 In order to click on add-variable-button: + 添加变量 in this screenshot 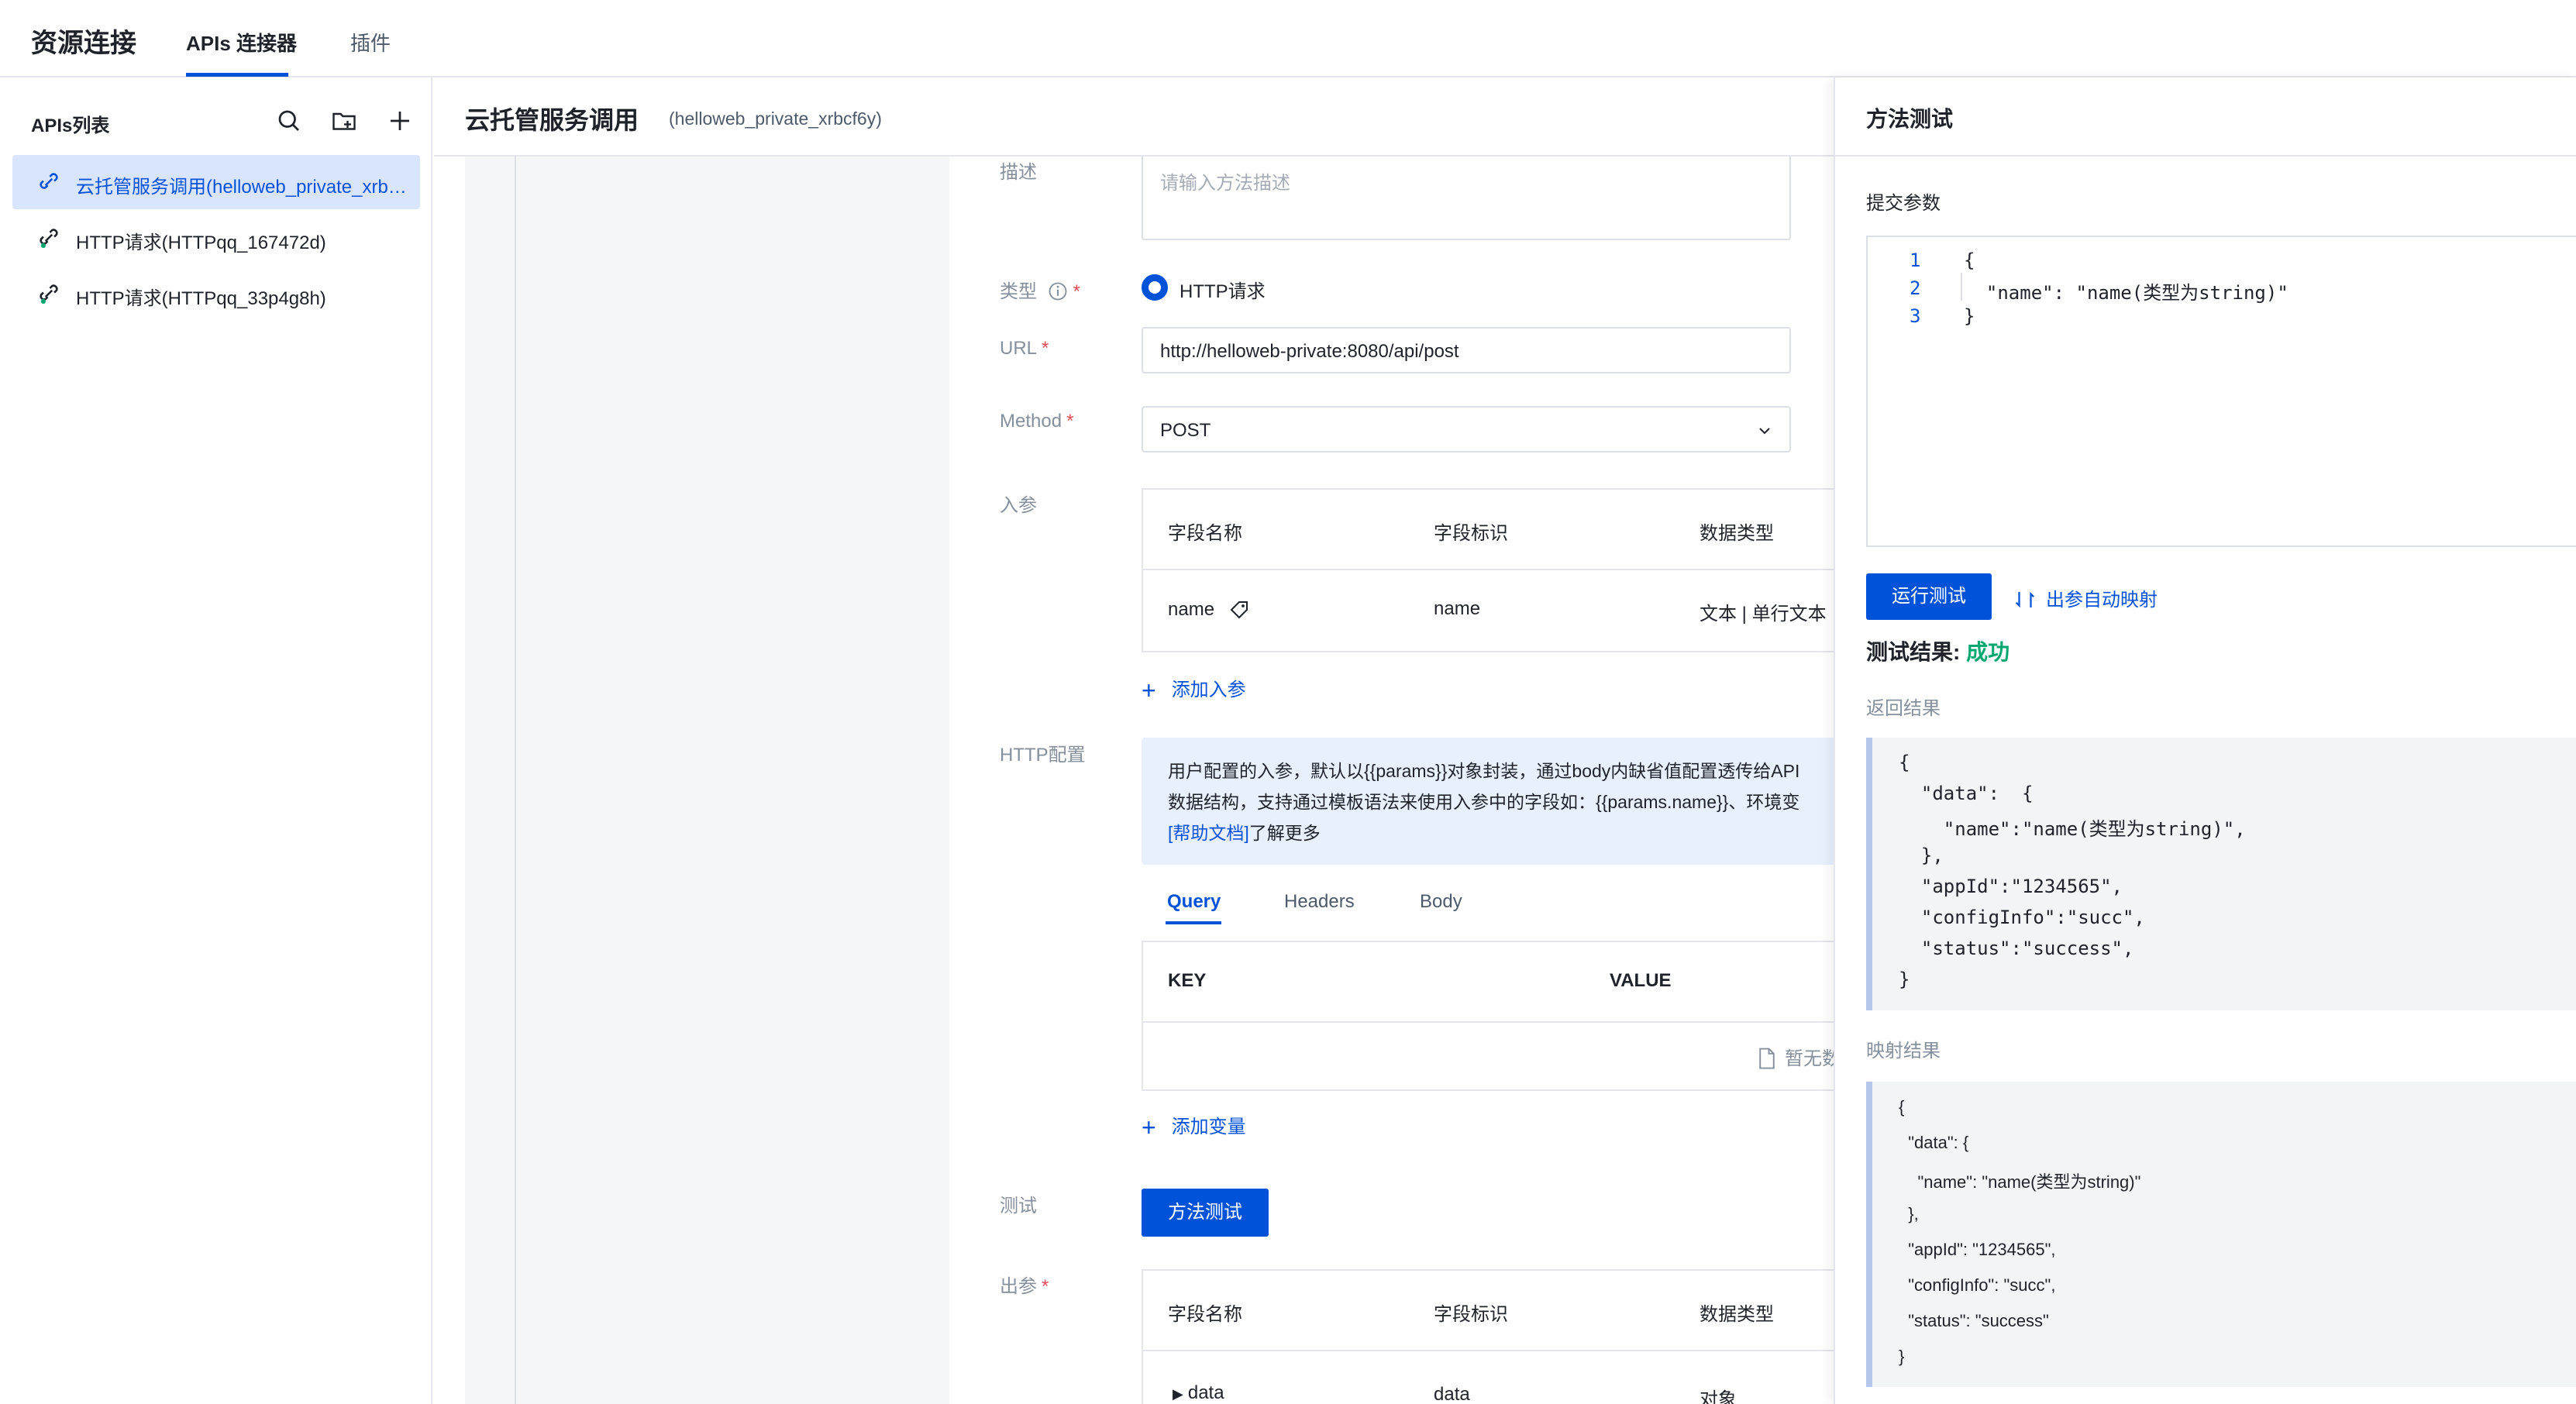, I will do `click(1194, 1126)`.